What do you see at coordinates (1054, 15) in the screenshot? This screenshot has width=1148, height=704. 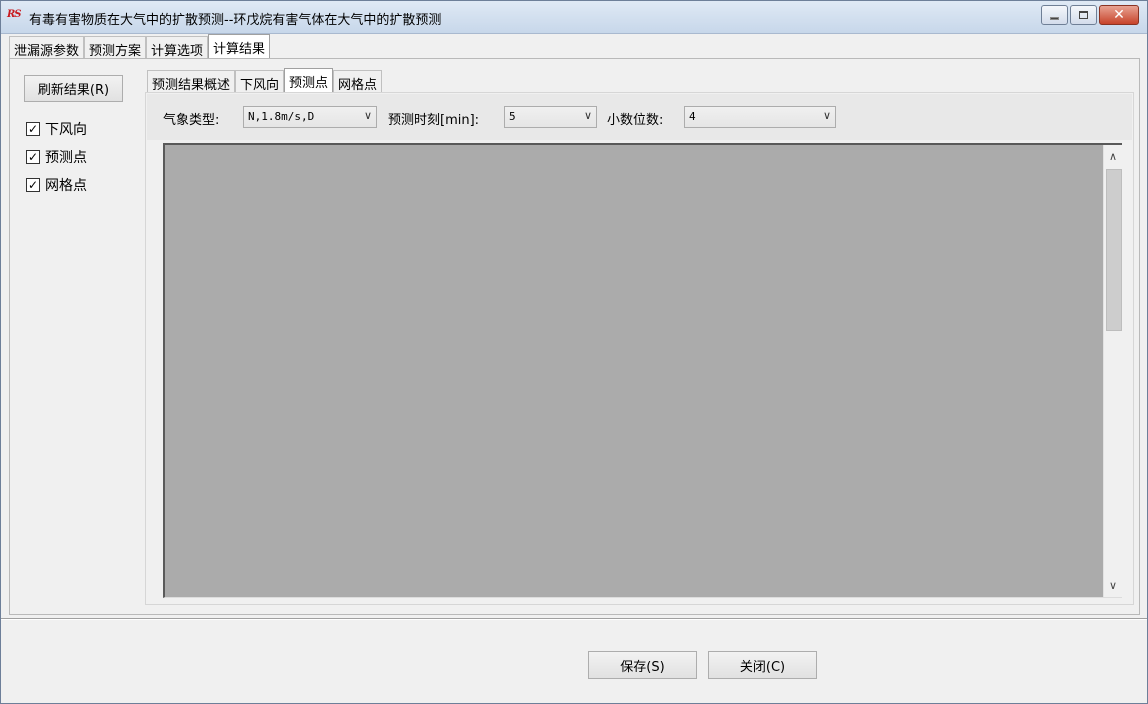 I see `minimize-button` at bounding box center [1054, 15].